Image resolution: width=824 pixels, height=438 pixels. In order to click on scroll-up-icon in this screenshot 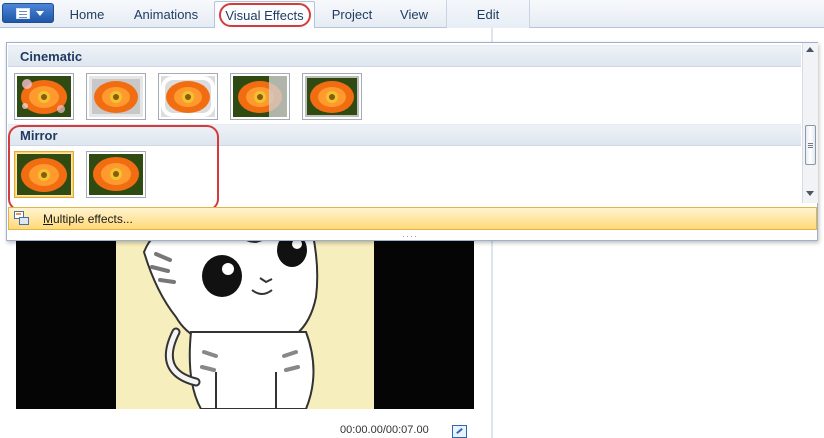, I will do `click(810, 49)`.